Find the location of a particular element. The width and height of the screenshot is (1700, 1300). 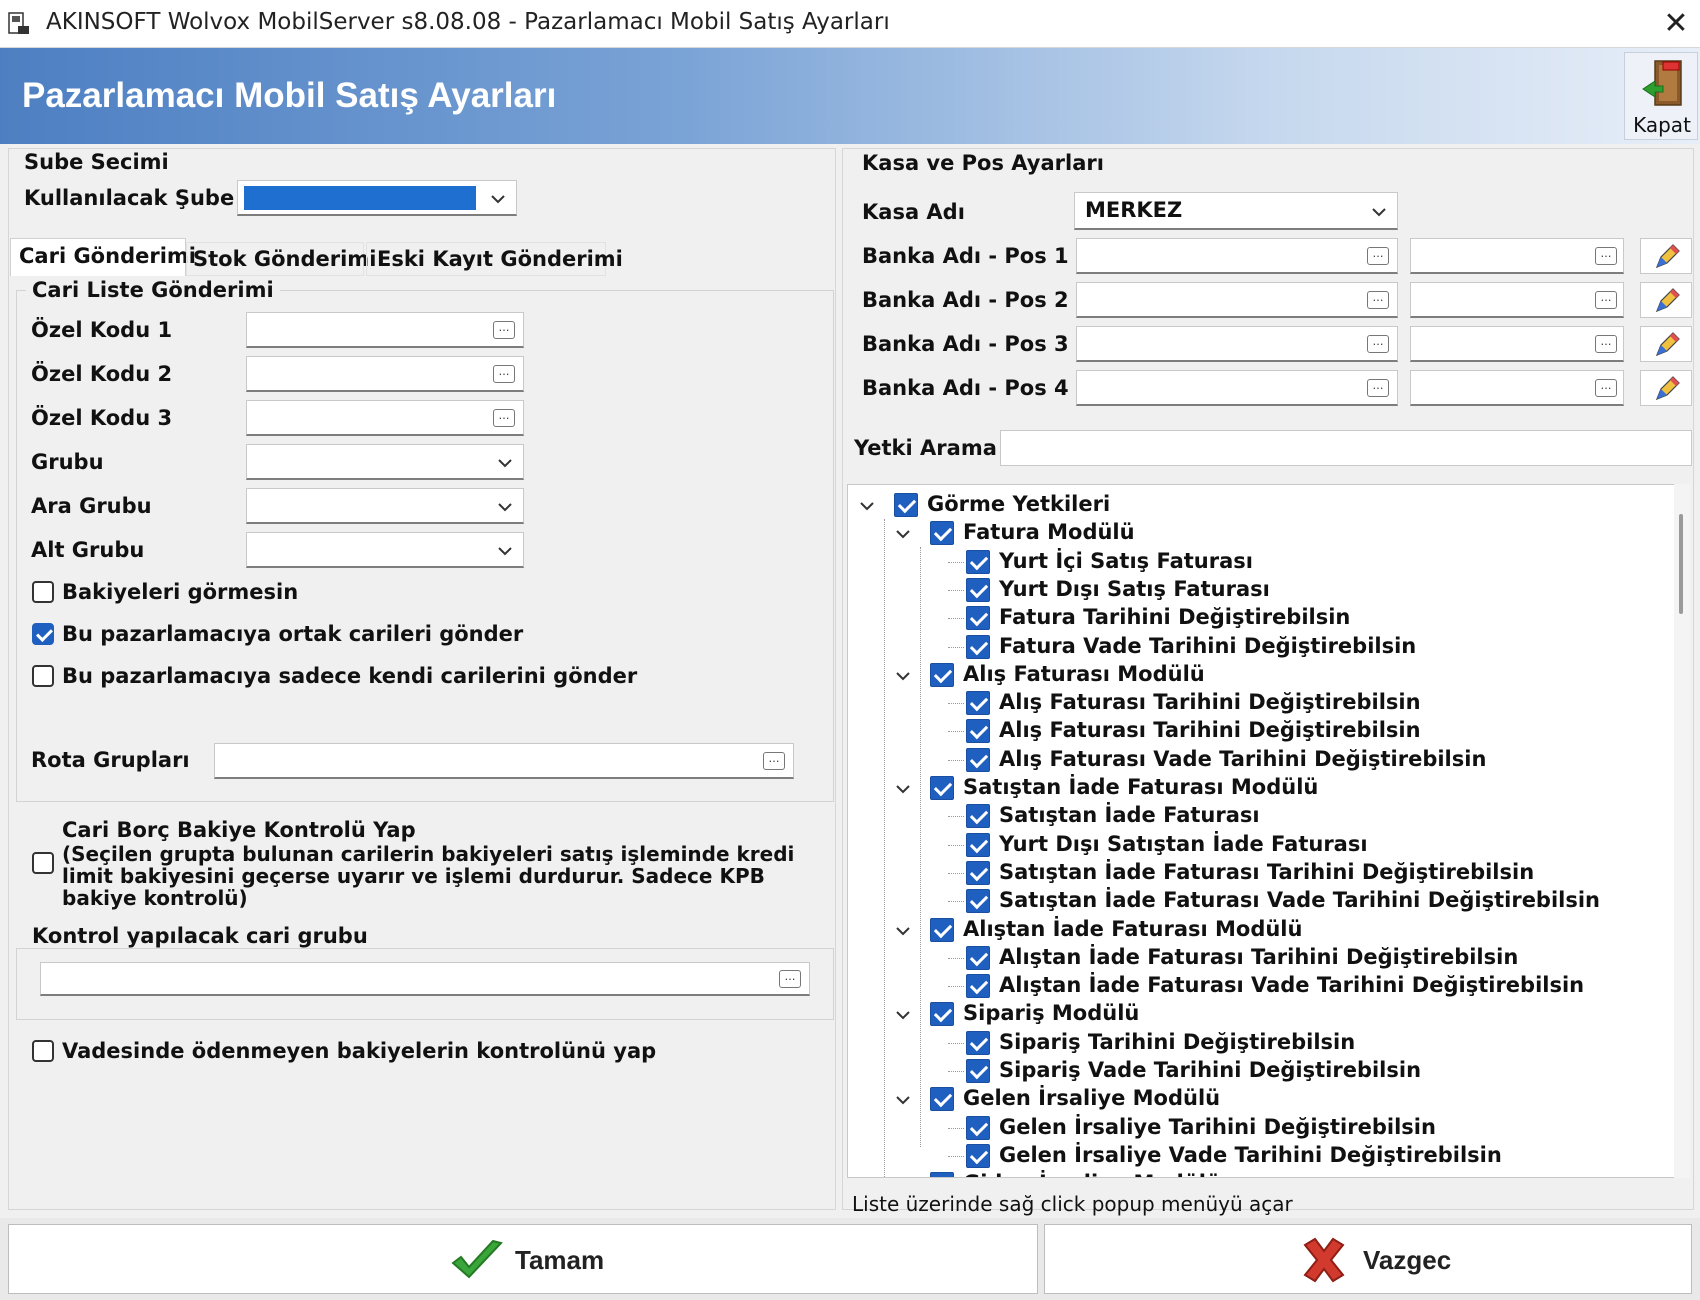

cari-borc-kontrol-checkbox is located at coordinates (43, 863).